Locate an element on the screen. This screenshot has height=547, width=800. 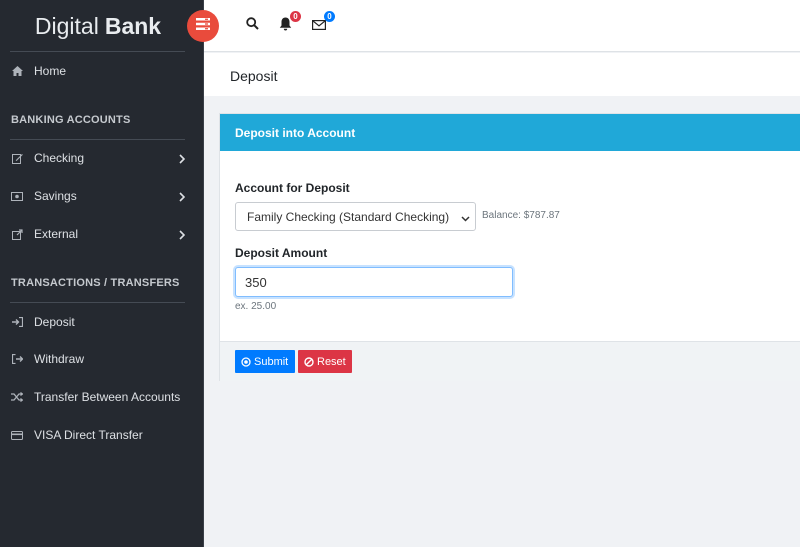
card-footer: Submit Reset is located at coordinates (510, 361).